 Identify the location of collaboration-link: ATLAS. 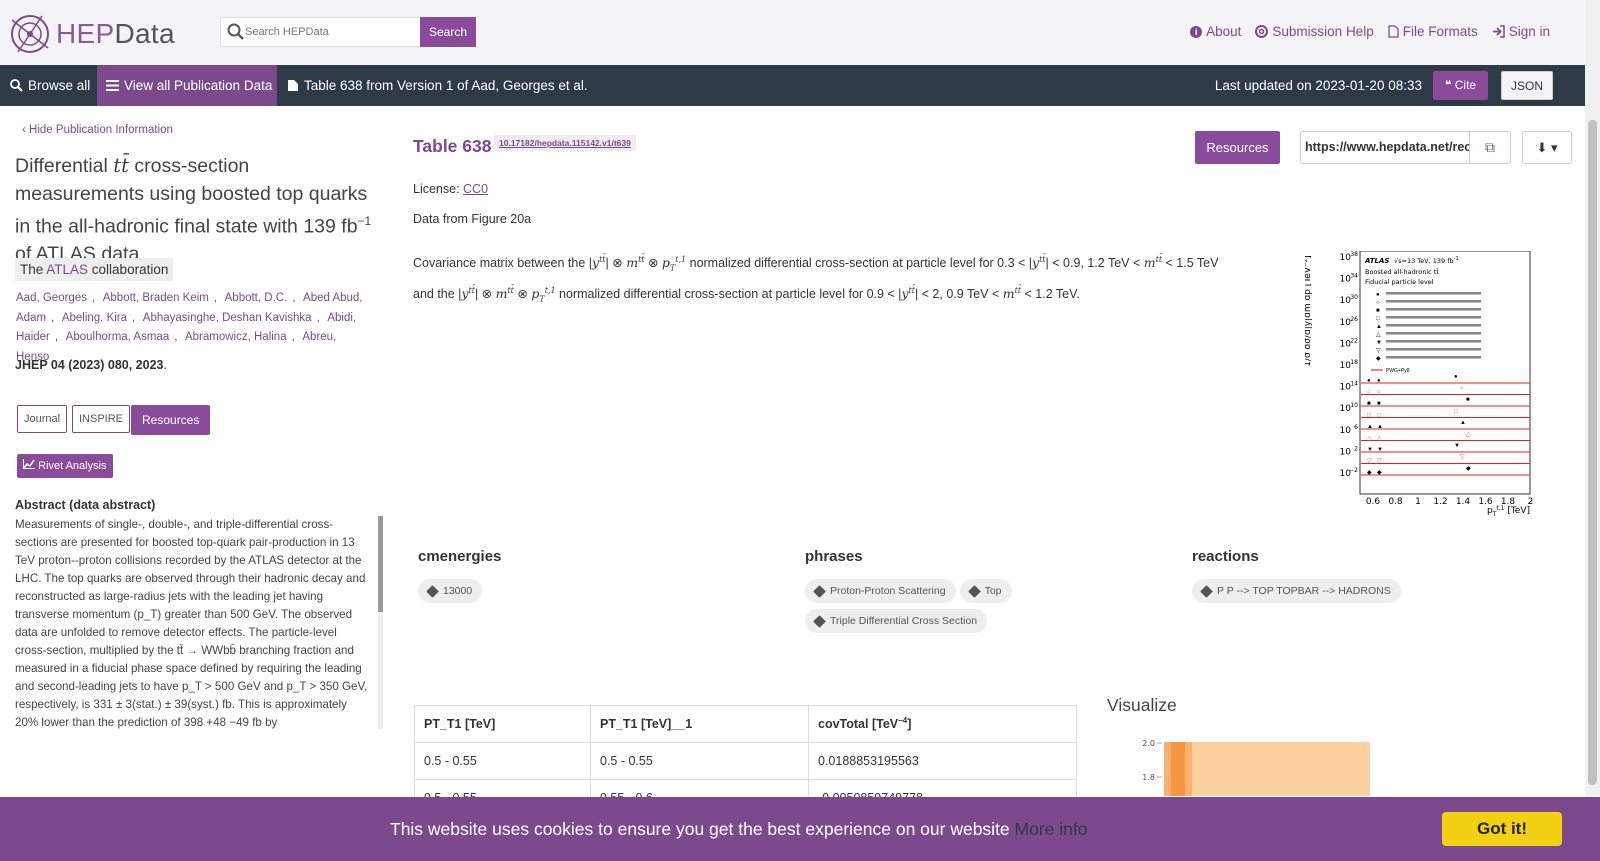
(67, 269).